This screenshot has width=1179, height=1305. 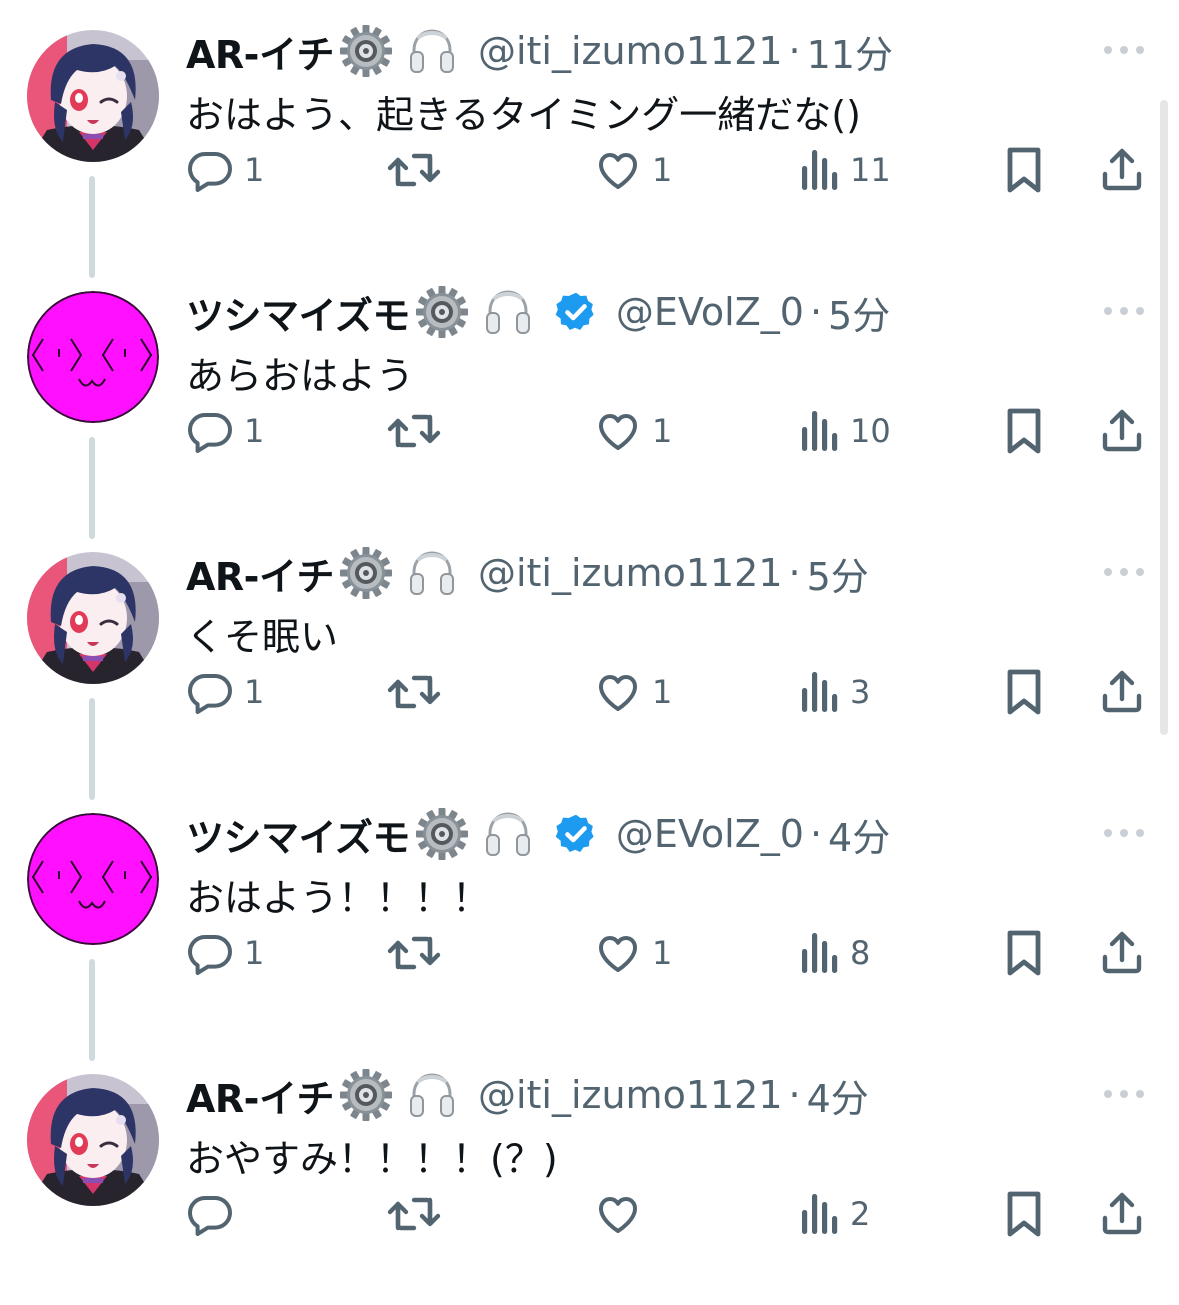 I want to click on tweet-actions: 2, so click(x=666, y=1214).